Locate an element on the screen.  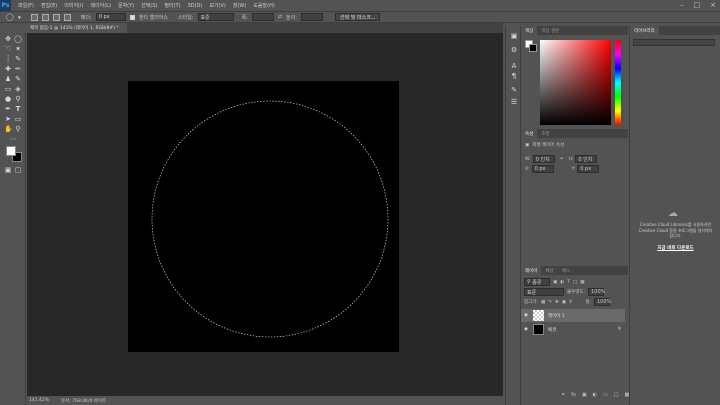
menu-view: 보기(V) is located at coordinates (217, 5).